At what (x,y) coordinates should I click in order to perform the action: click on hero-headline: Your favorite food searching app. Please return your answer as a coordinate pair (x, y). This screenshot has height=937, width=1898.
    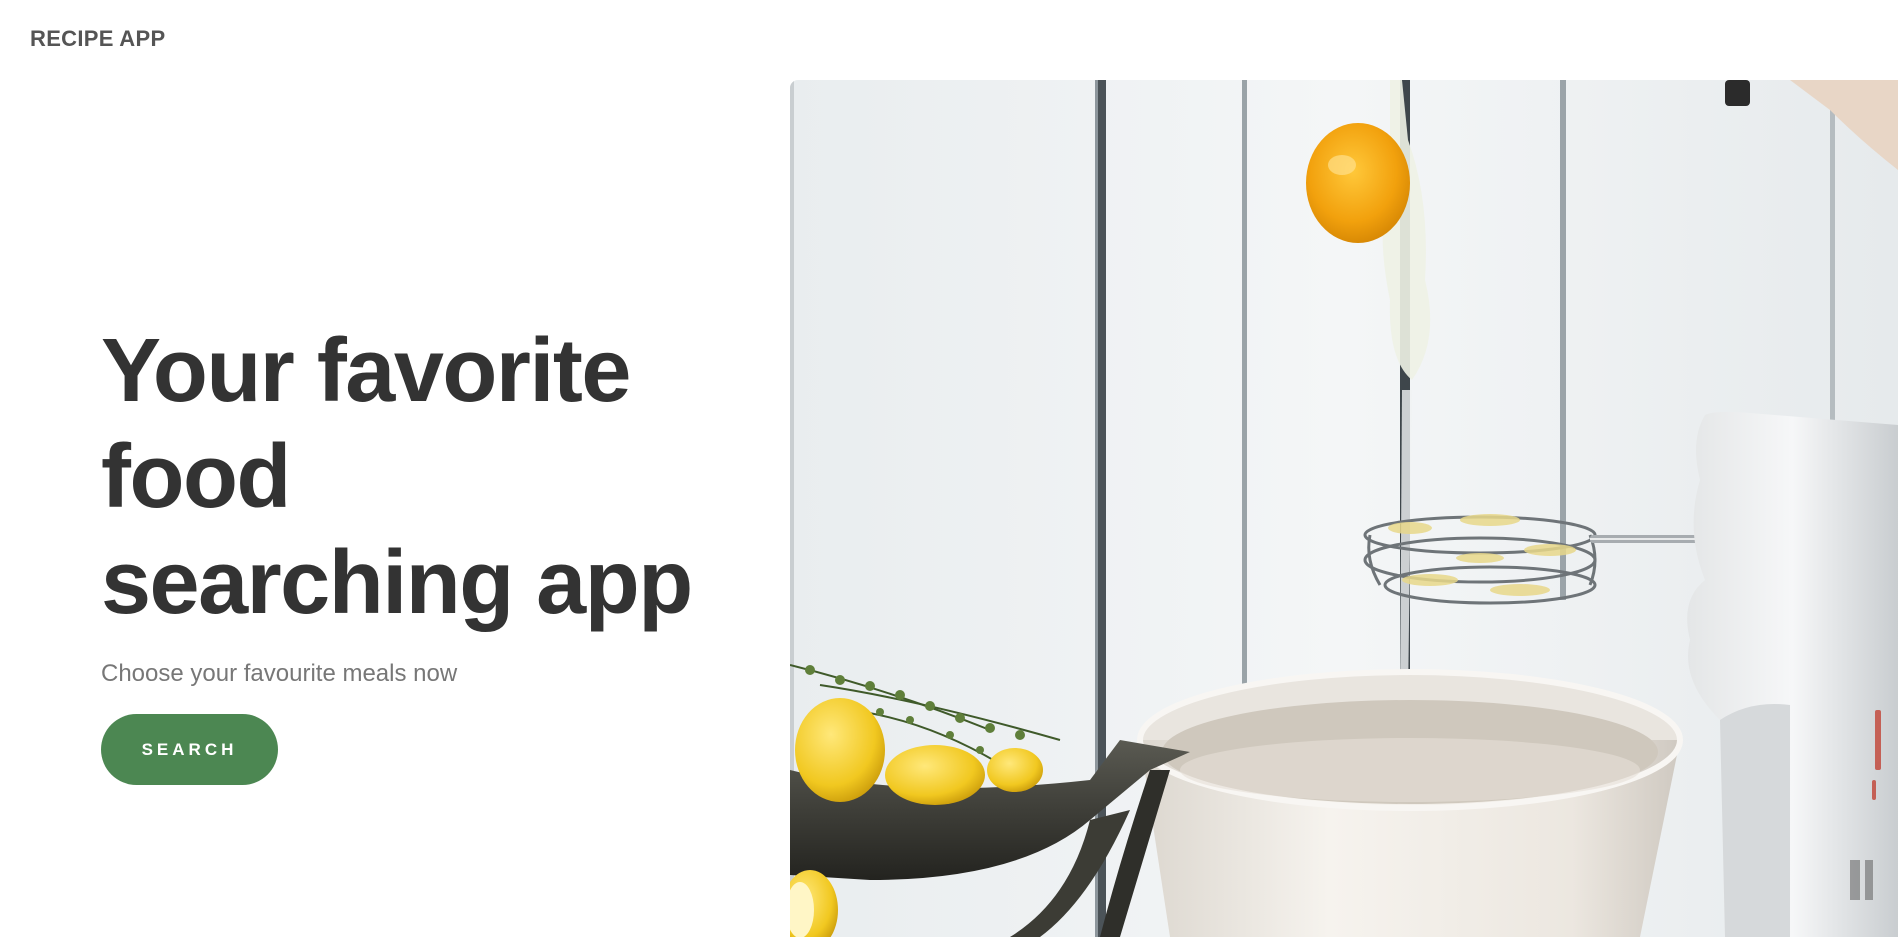
    Looking at the image, I should click on (397, 477).